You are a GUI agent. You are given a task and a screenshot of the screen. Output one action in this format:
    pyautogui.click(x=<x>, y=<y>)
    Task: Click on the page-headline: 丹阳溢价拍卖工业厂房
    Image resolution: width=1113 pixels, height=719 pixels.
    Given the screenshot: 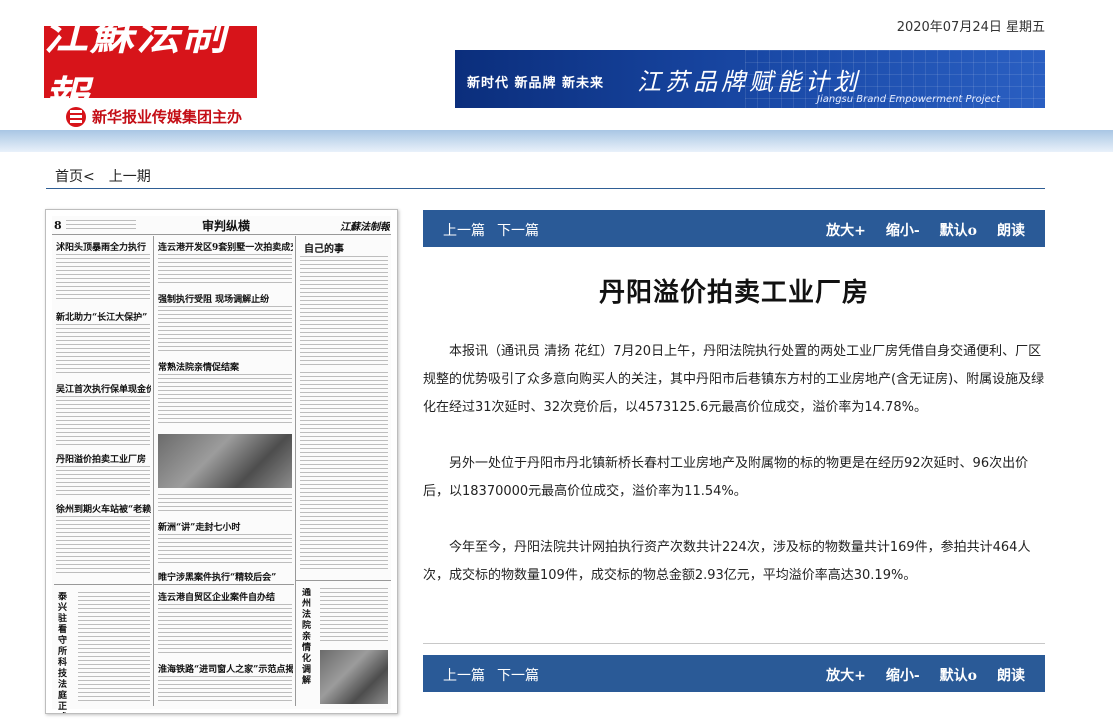 What is the action you would take?
    pyautogui.click(x=103, y=458)
    